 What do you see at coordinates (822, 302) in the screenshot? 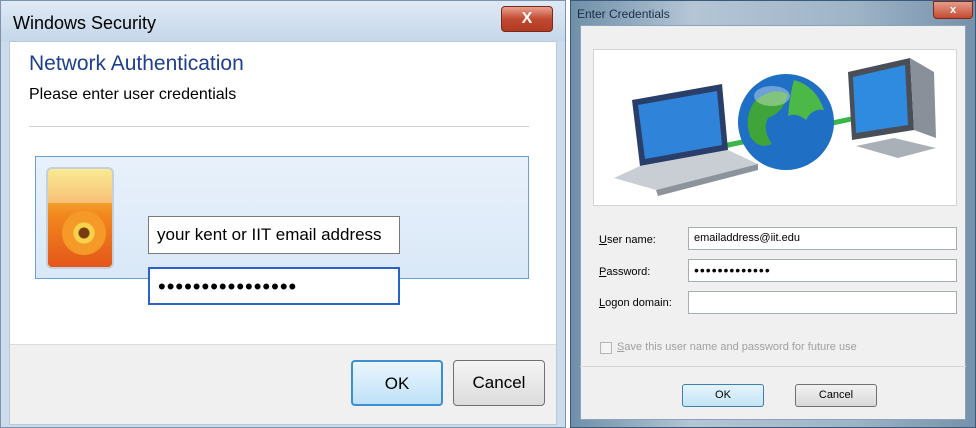
I see `logon-domain-field` at bounding box center [822, 302].